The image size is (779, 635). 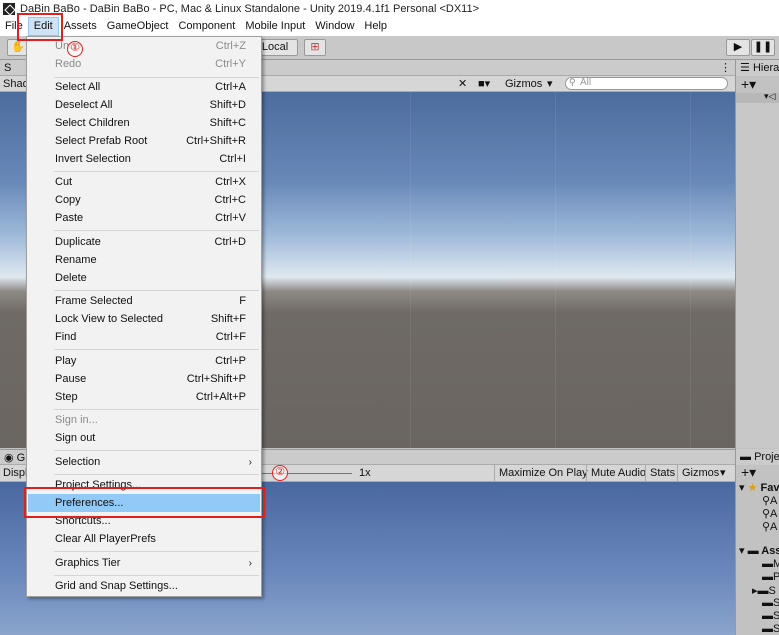 I want to click on menu-item-select-all: Select All Ctrl+A, so click(x=144, y=87).